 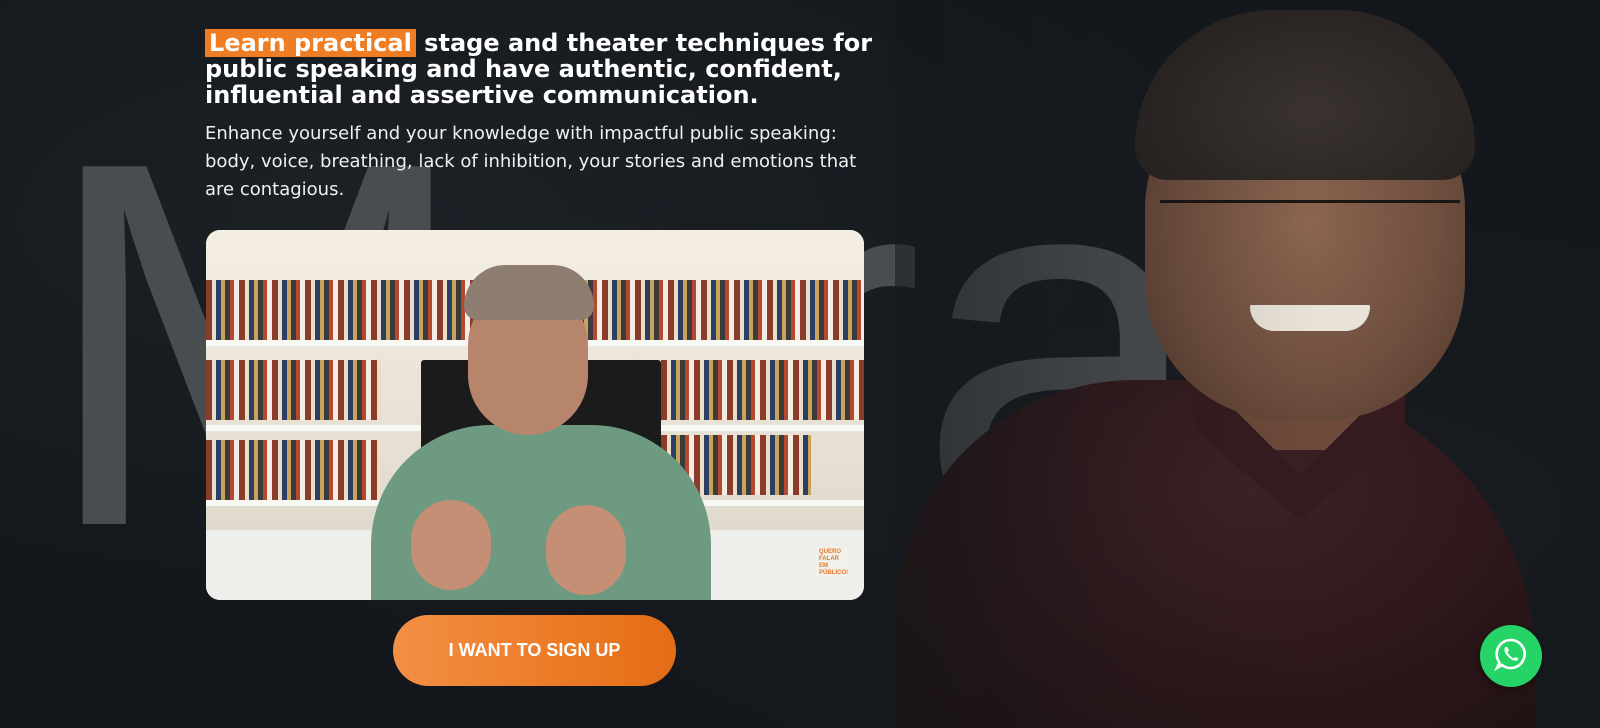 What do you see at coordinates (310, 43) in the screenshot?
I see `headline-highlight: Learn practical` at bounding box center [310, 43].